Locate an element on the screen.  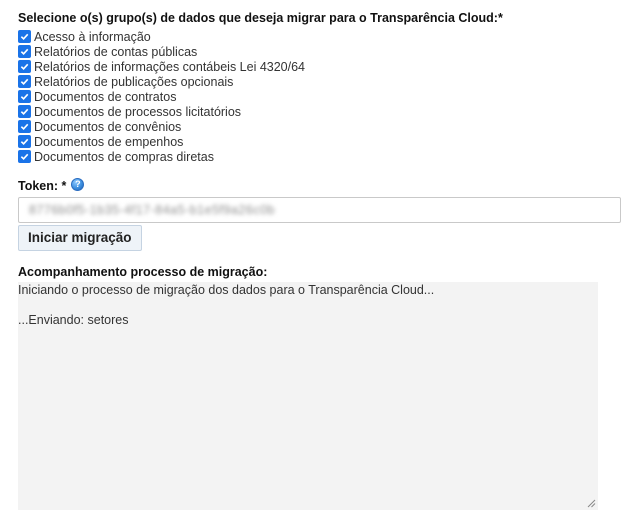
token-label-row: Token: * ? is located at coordinates (320, 185).